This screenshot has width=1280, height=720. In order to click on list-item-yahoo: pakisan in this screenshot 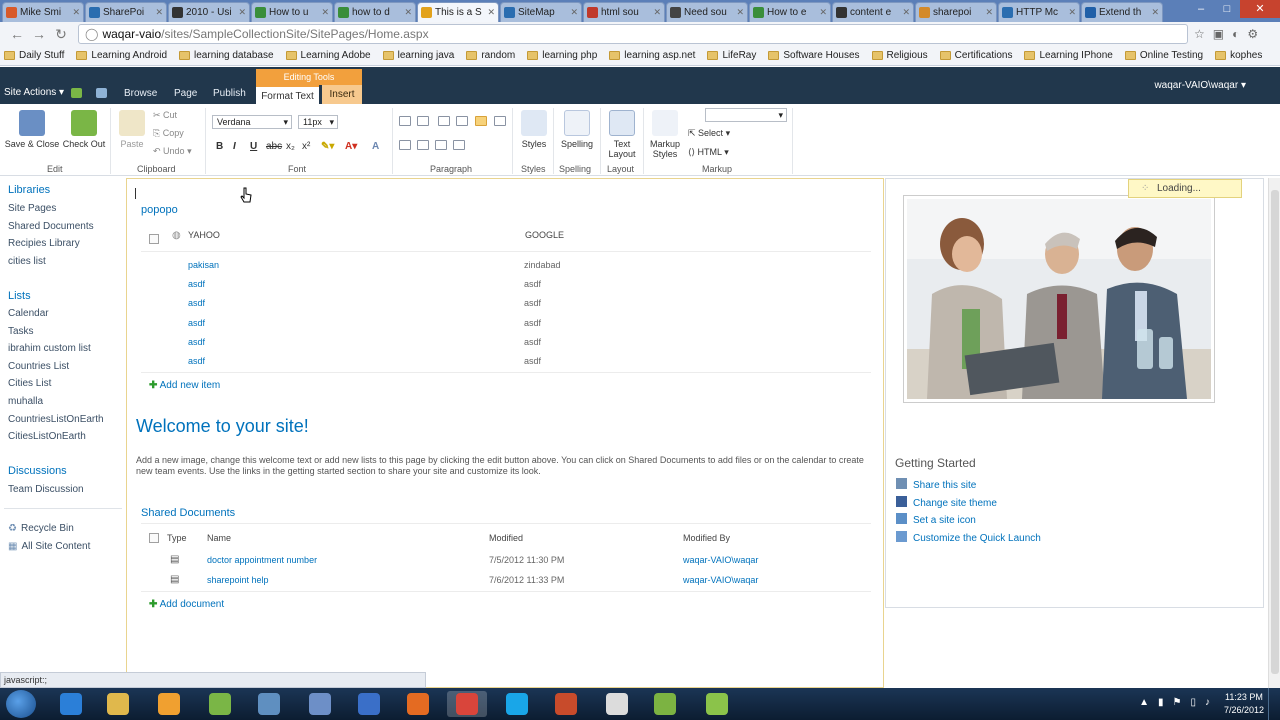, I will do `click(203, 265)`.